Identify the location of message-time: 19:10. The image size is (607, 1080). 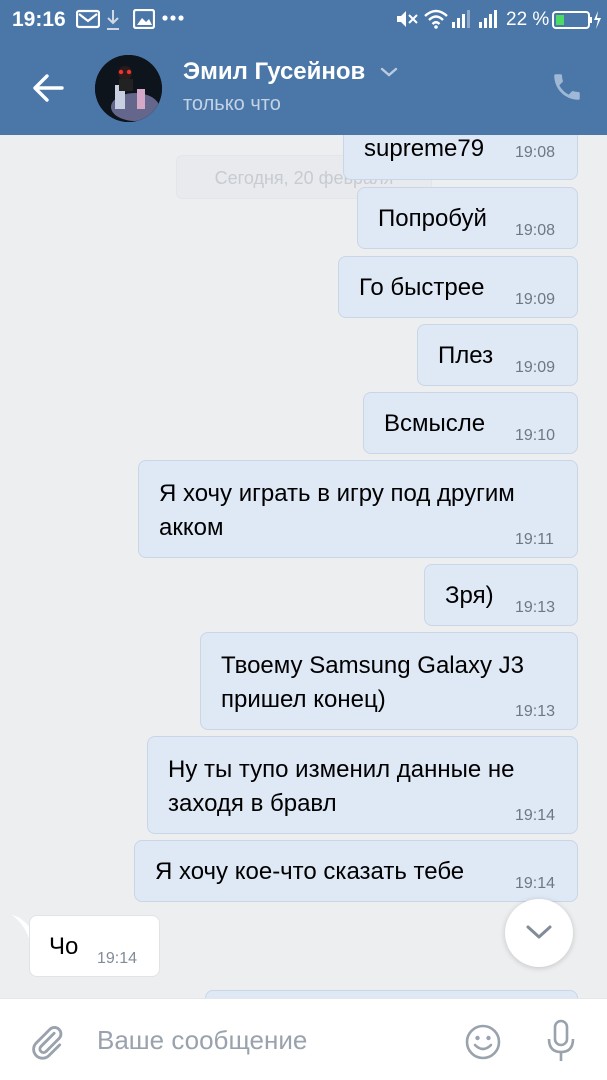
(535, 435).